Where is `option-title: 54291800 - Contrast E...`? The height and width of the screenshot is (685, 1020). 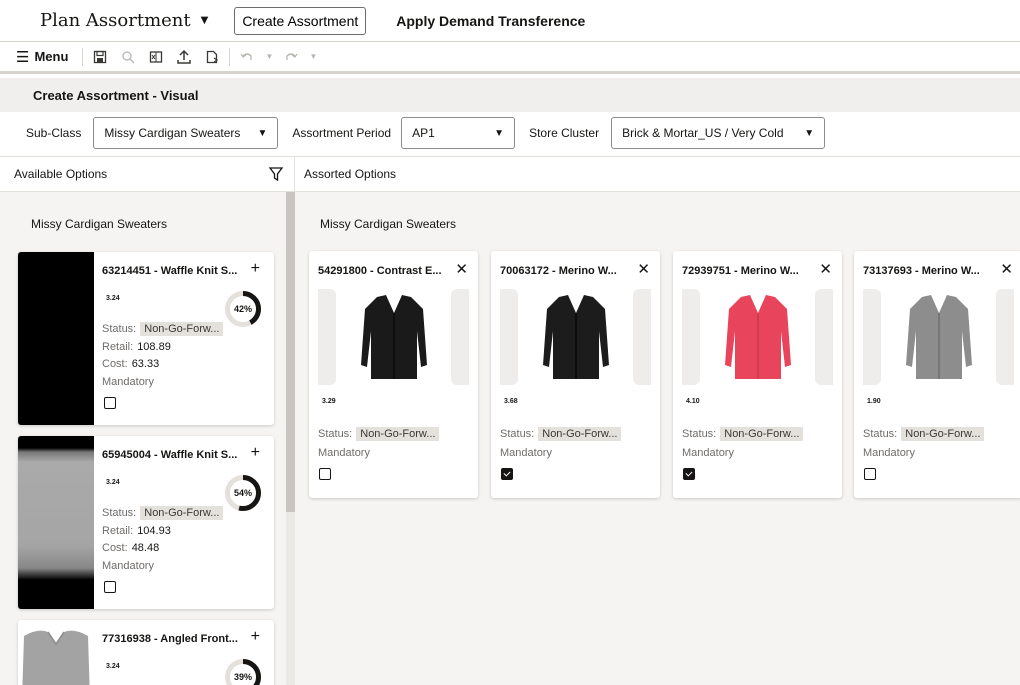 option-title: 54291800 - Contrast E... is located at coordinates (380, 271).